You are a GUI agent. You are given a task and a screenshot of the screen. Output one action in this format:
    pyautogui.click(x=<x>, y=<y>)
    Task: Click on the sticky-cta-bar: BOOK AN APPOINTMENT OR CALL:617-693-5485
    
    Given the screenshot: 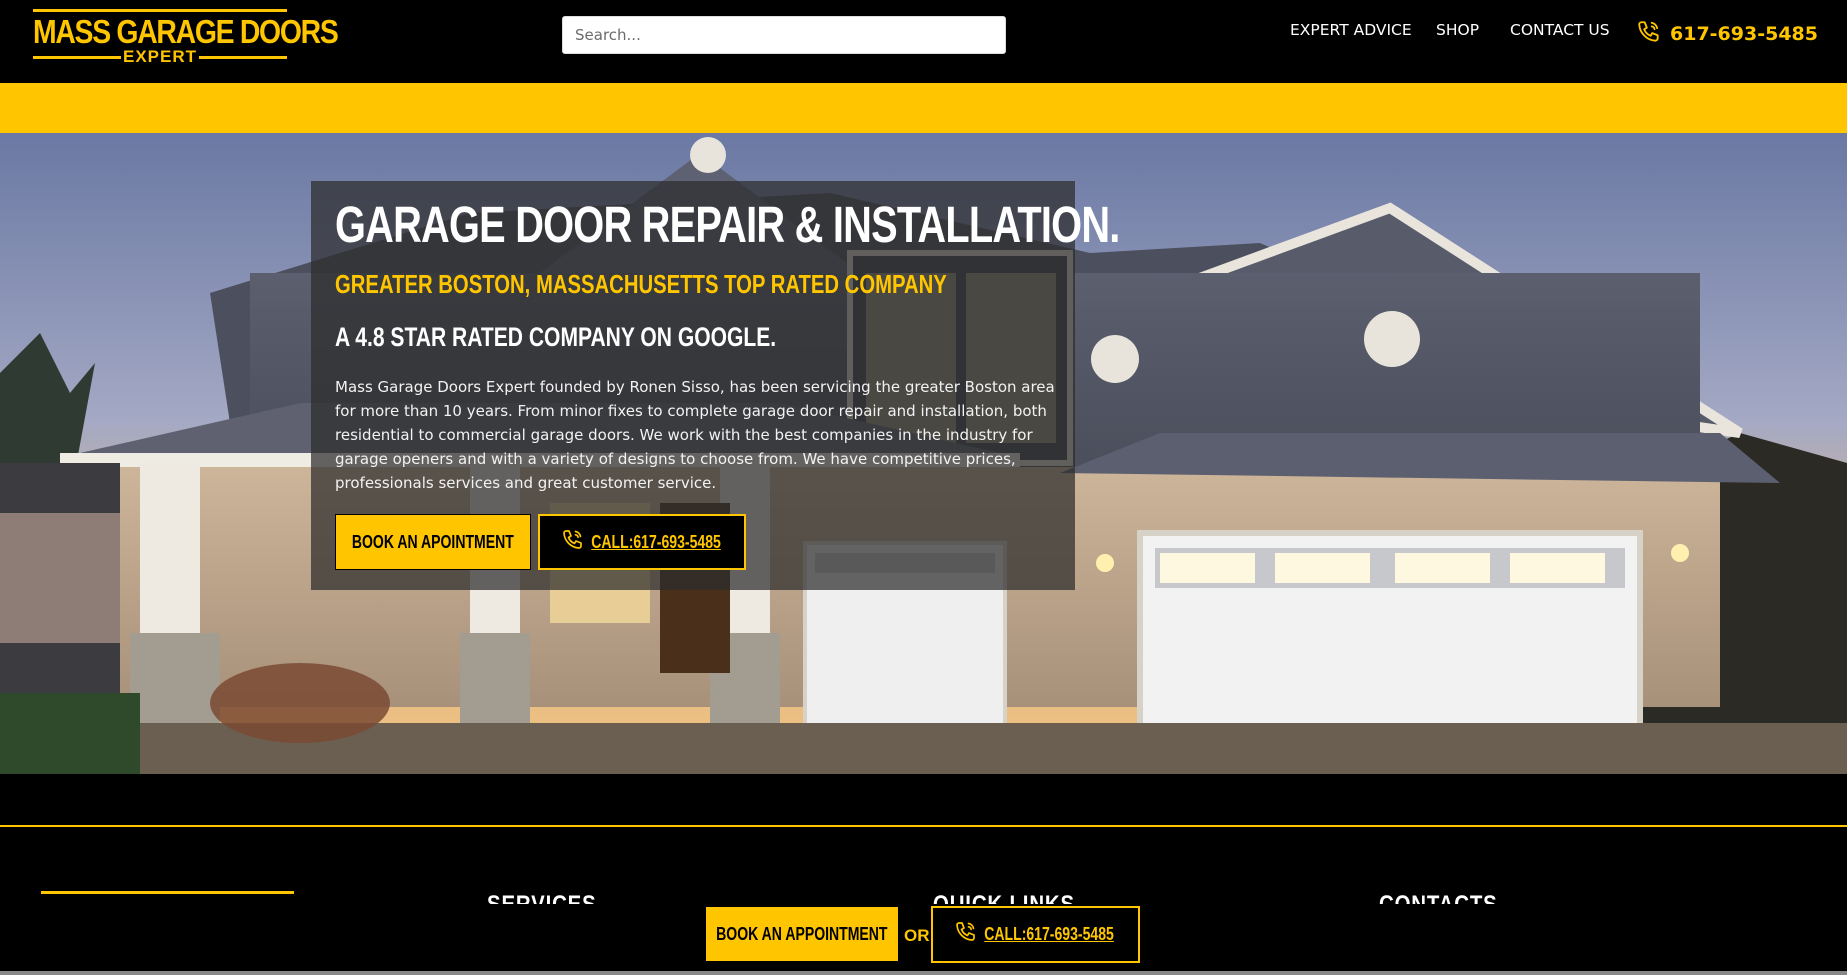 What is the action you would take?
    pyautogui.click(x=923, y=940)
    